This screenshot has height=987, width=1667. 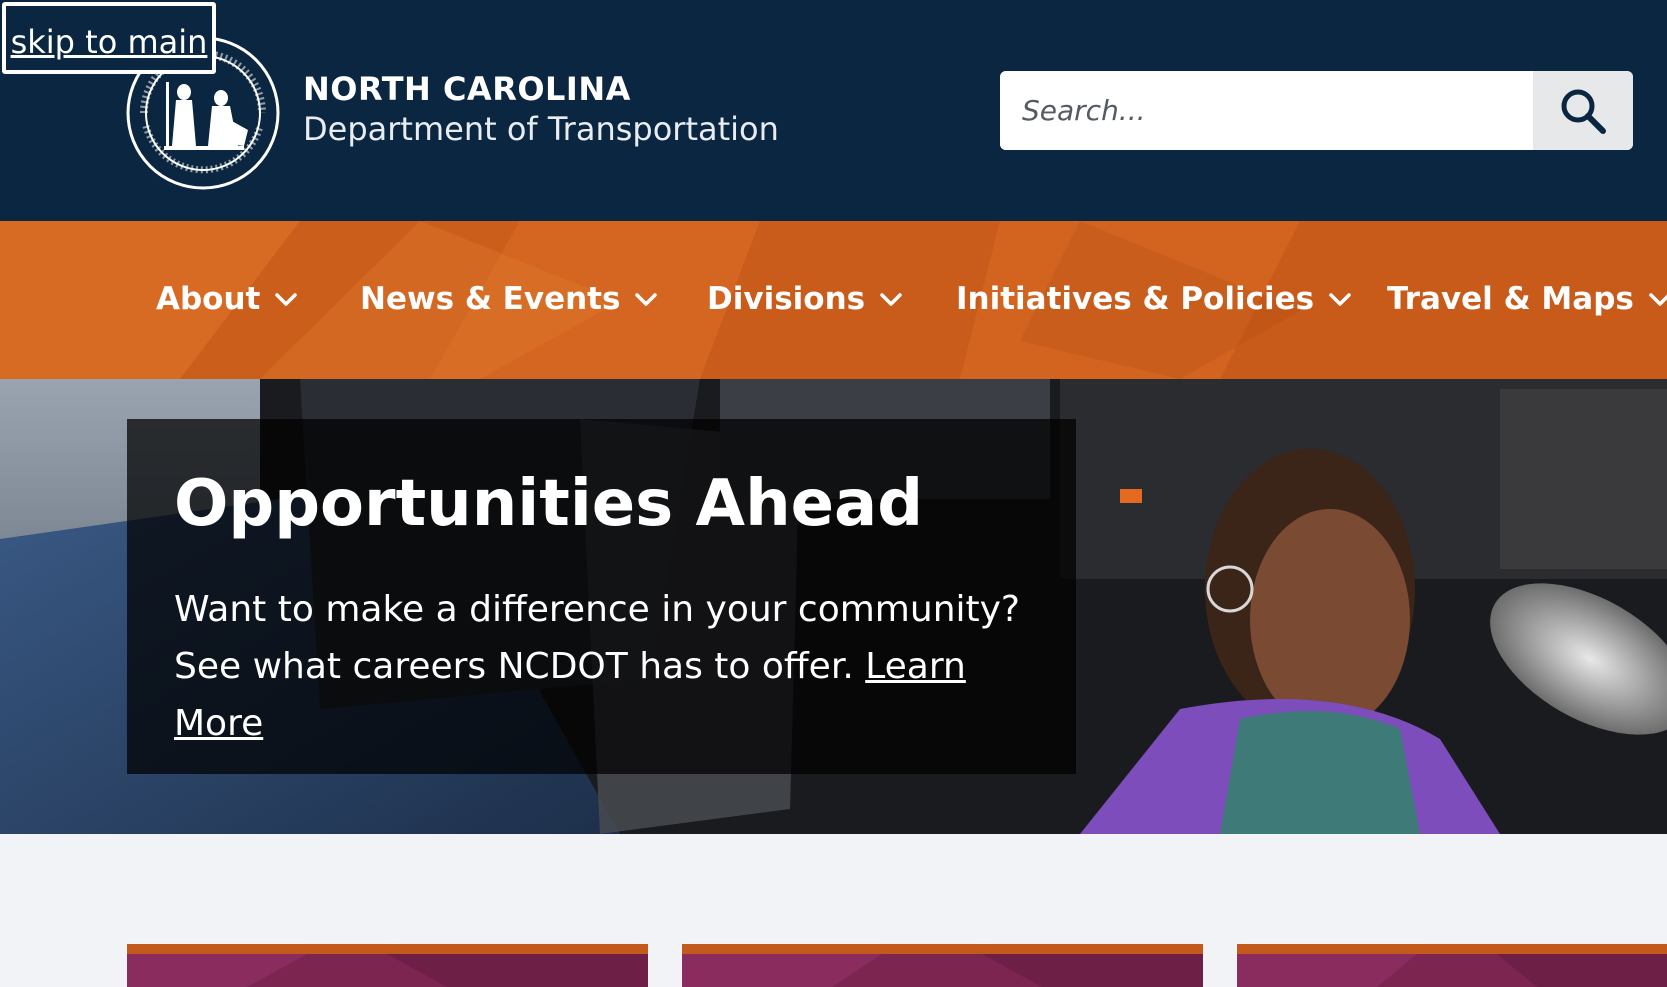 I want to click on search-input, so click(x=1266, y=110).